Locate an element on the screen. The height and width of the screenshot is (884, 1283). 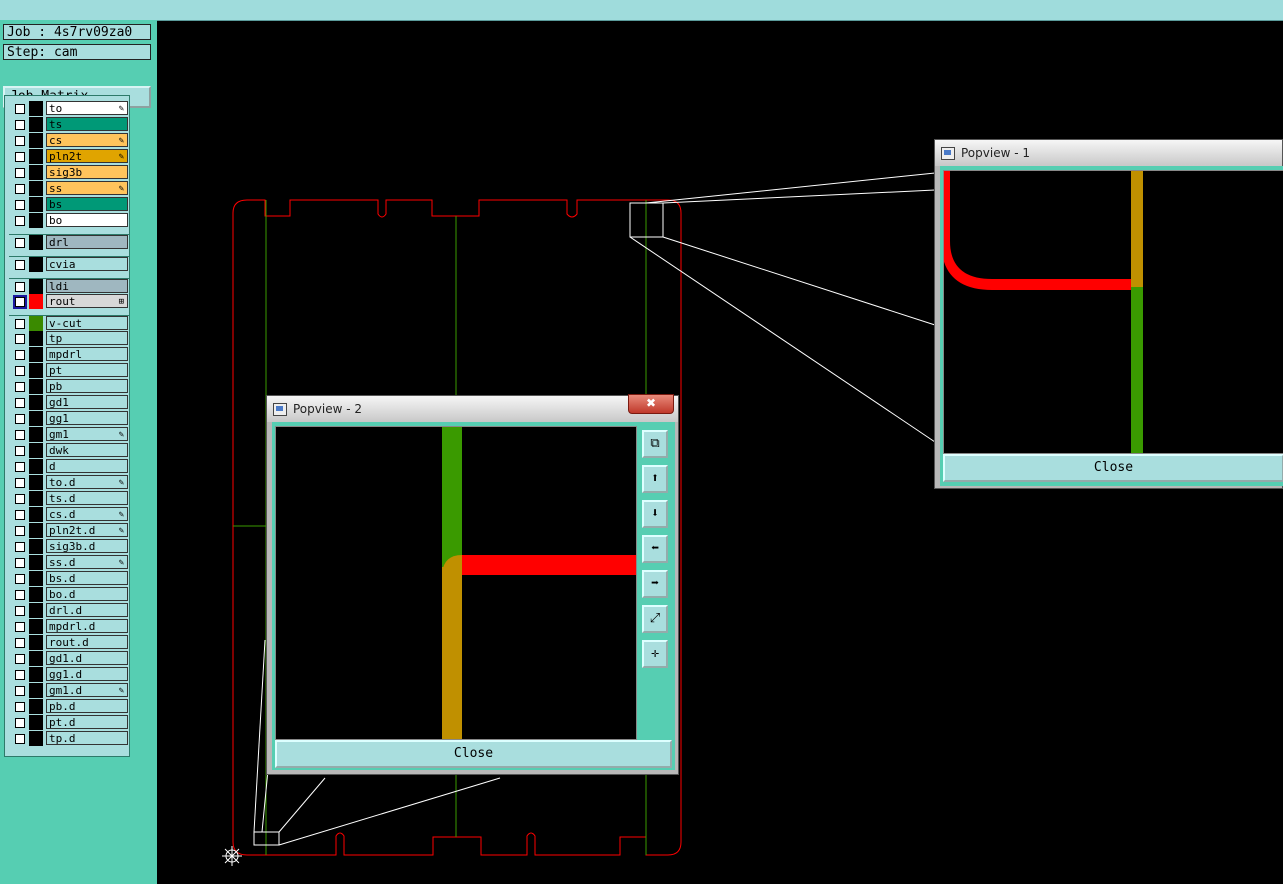
layer-name: dwk is located at coordinates (87, 450).